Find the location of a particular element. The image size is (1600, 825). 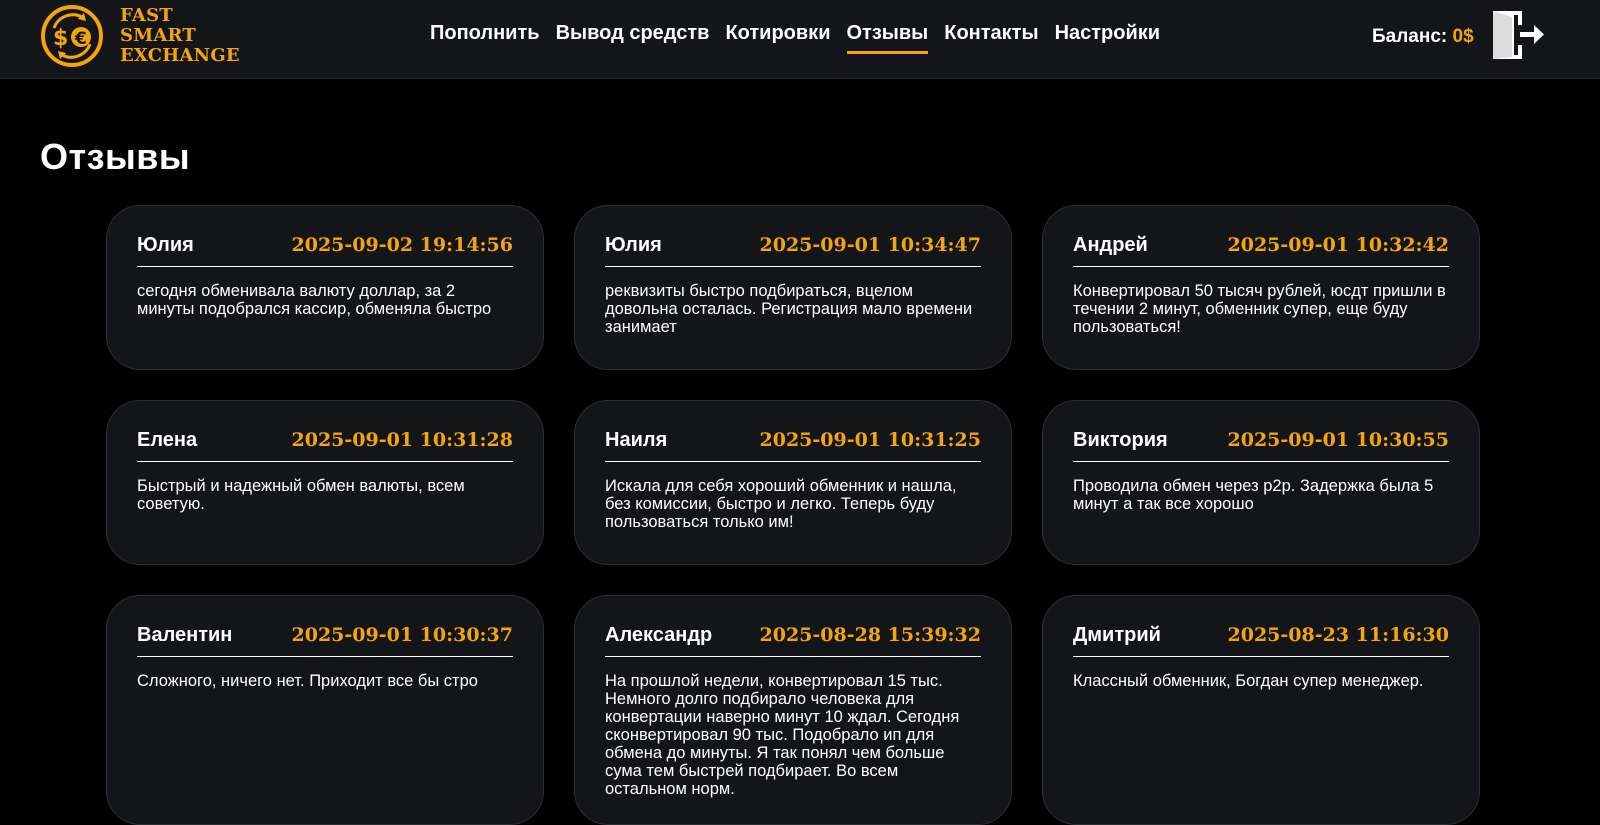

nav-item-quotes: Котировки is located at coordinates (777, 38).